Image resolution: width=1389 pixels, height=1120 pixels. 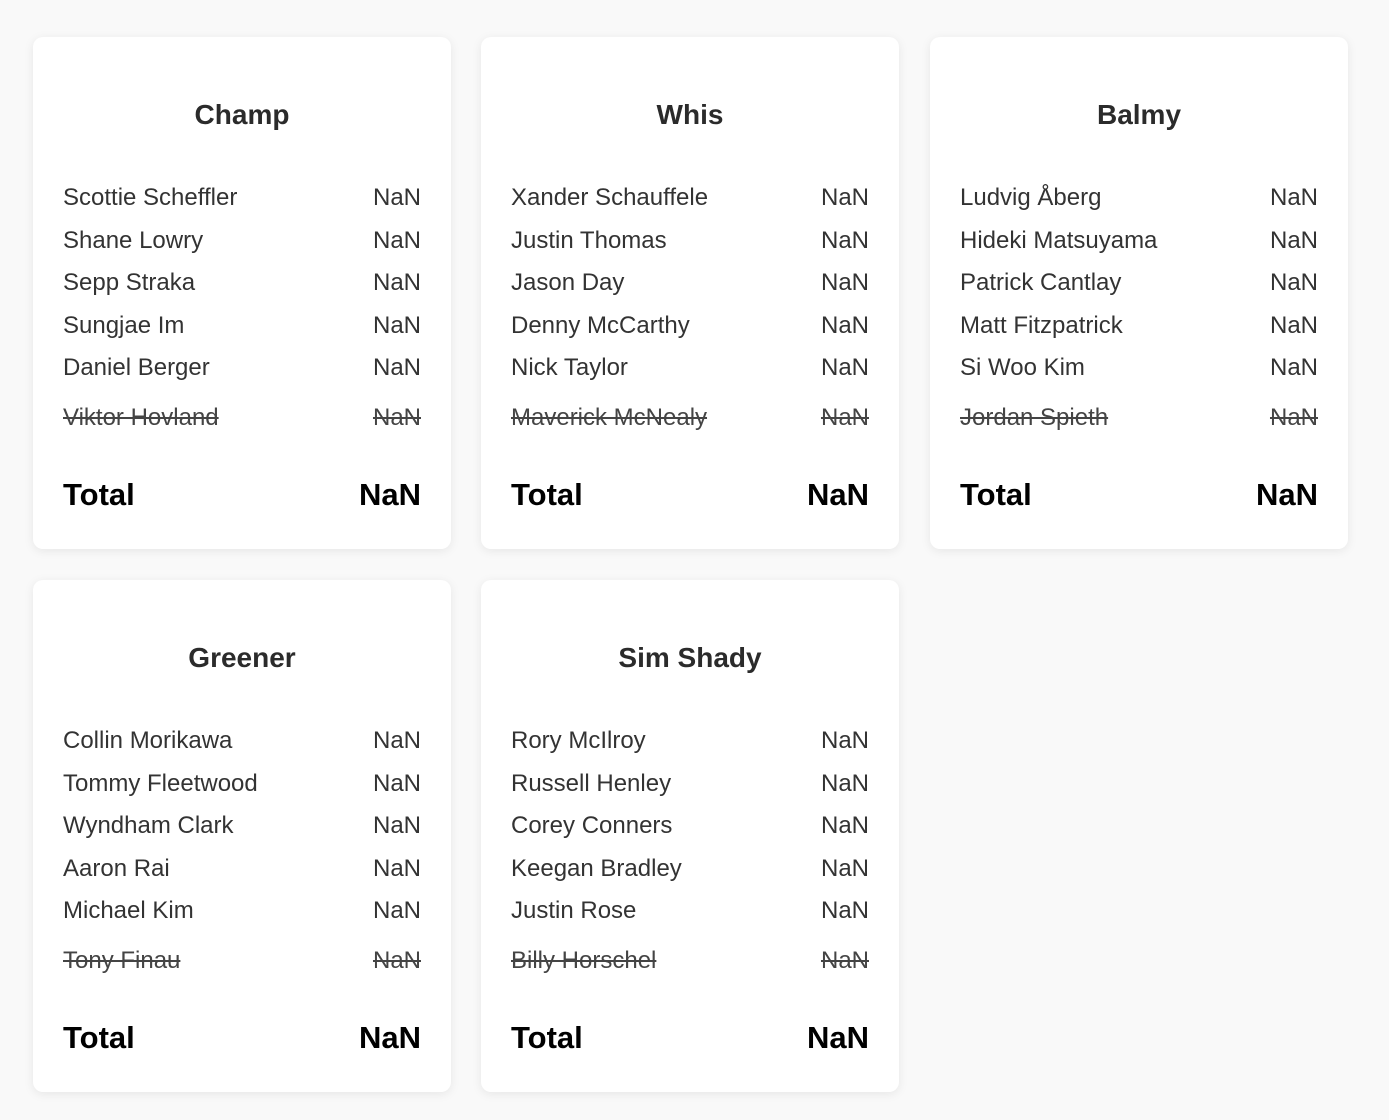 What do you see at coordinates (600, 325) in the screenshot?
I see `player-name: Denny McCarthy` at bounding box center [600, 325].